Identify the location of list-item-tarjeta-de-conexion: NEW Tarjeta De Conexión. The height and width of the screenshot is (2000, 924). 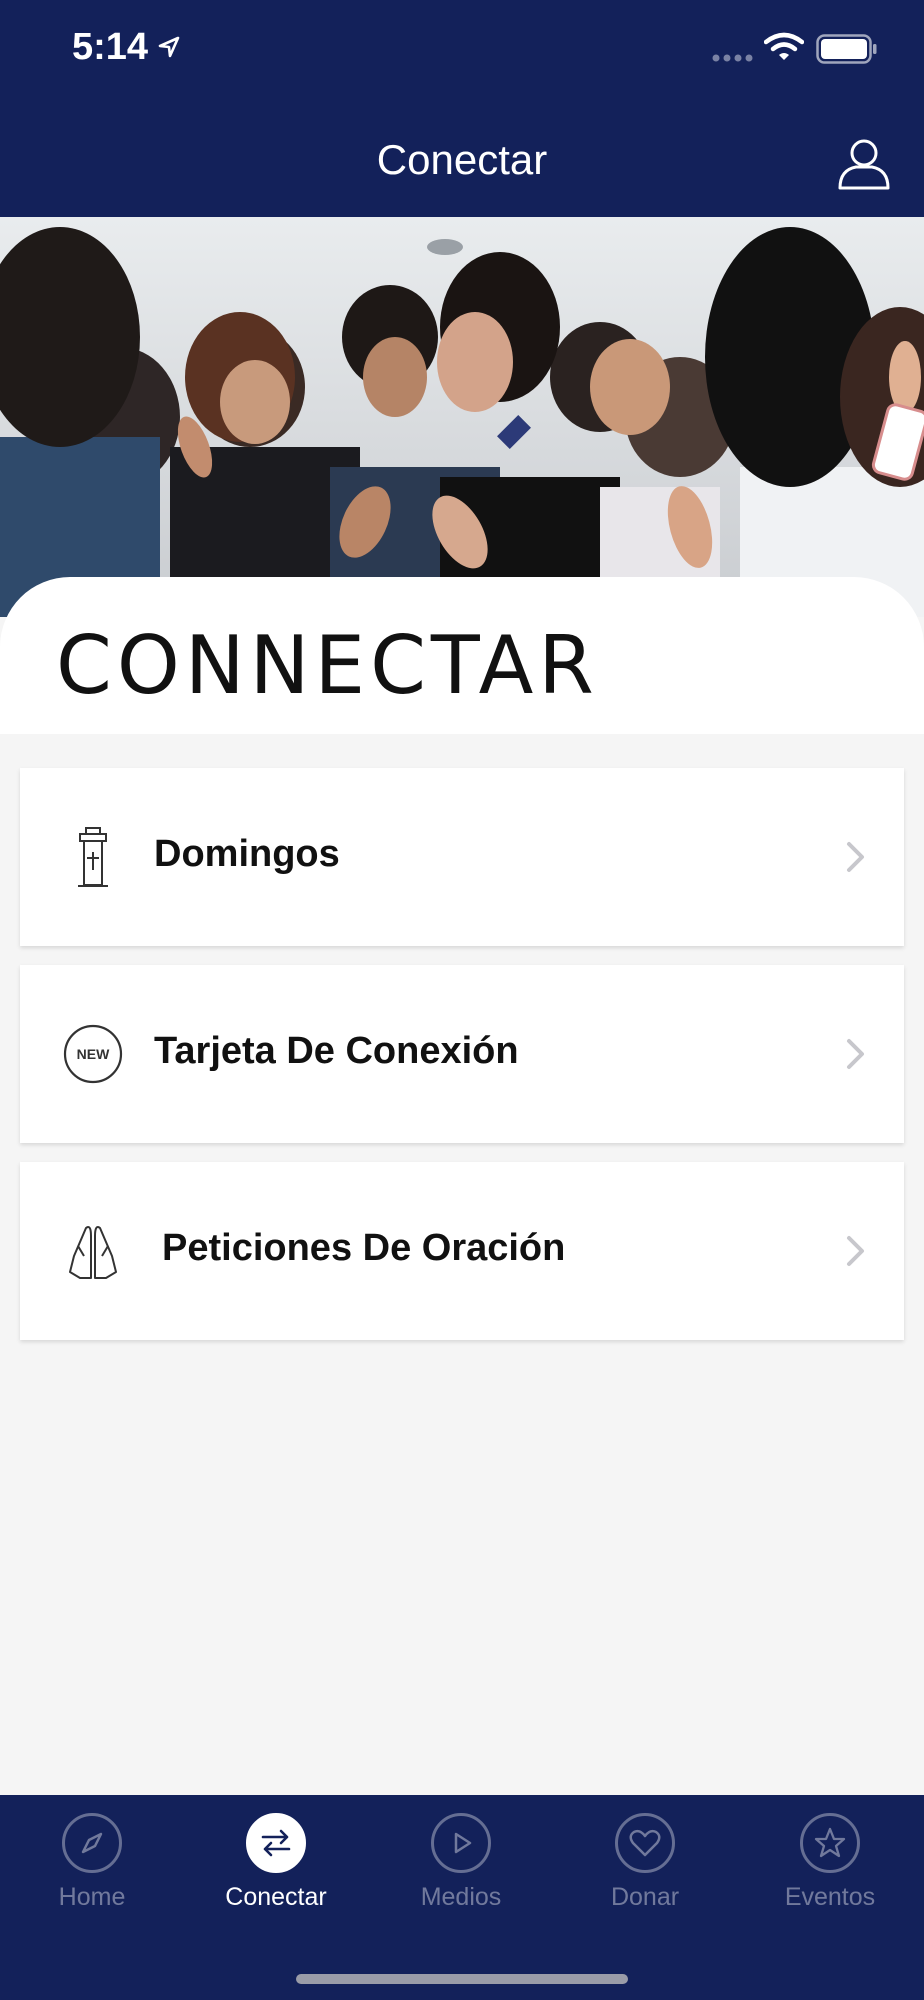
(462, 1054).